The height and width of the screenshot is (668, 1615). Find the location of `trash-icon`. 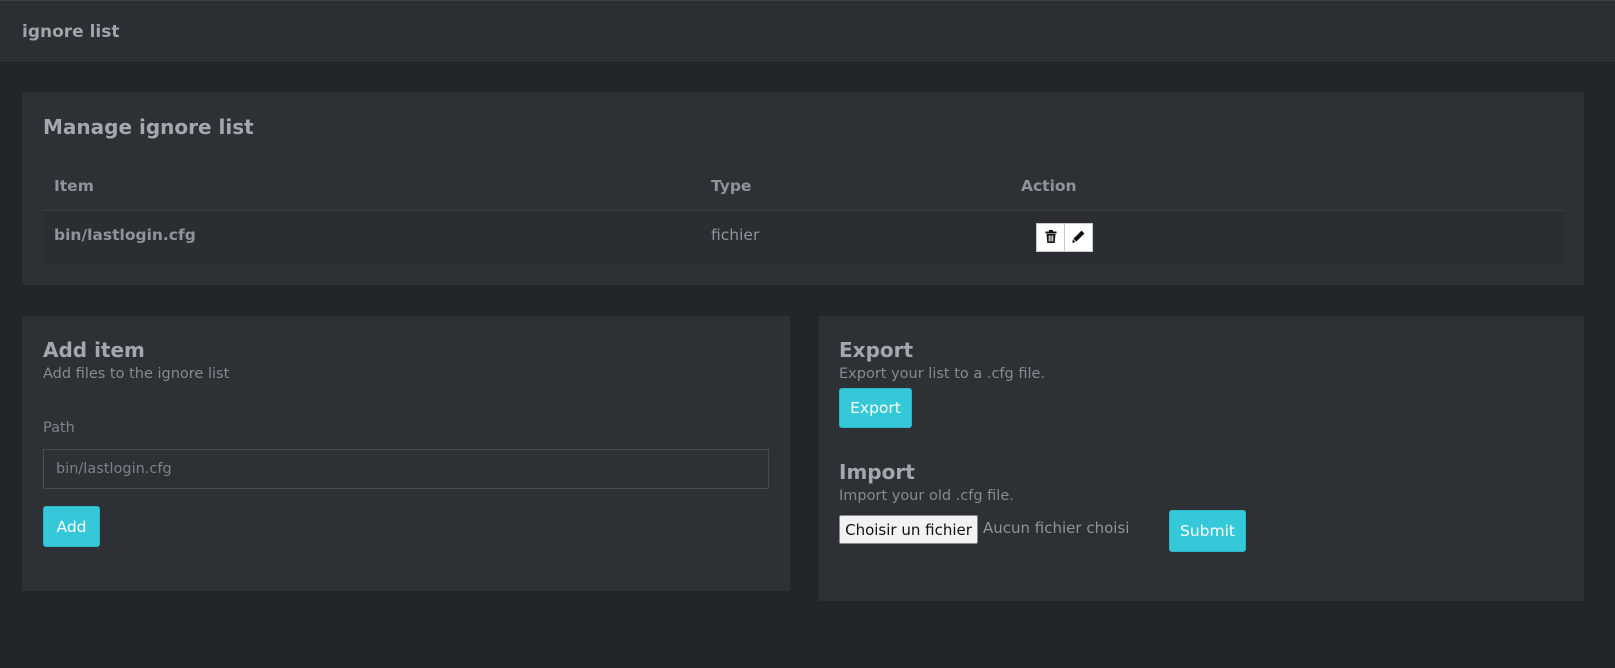

trash-icon is located at coordinates (1051, 237).